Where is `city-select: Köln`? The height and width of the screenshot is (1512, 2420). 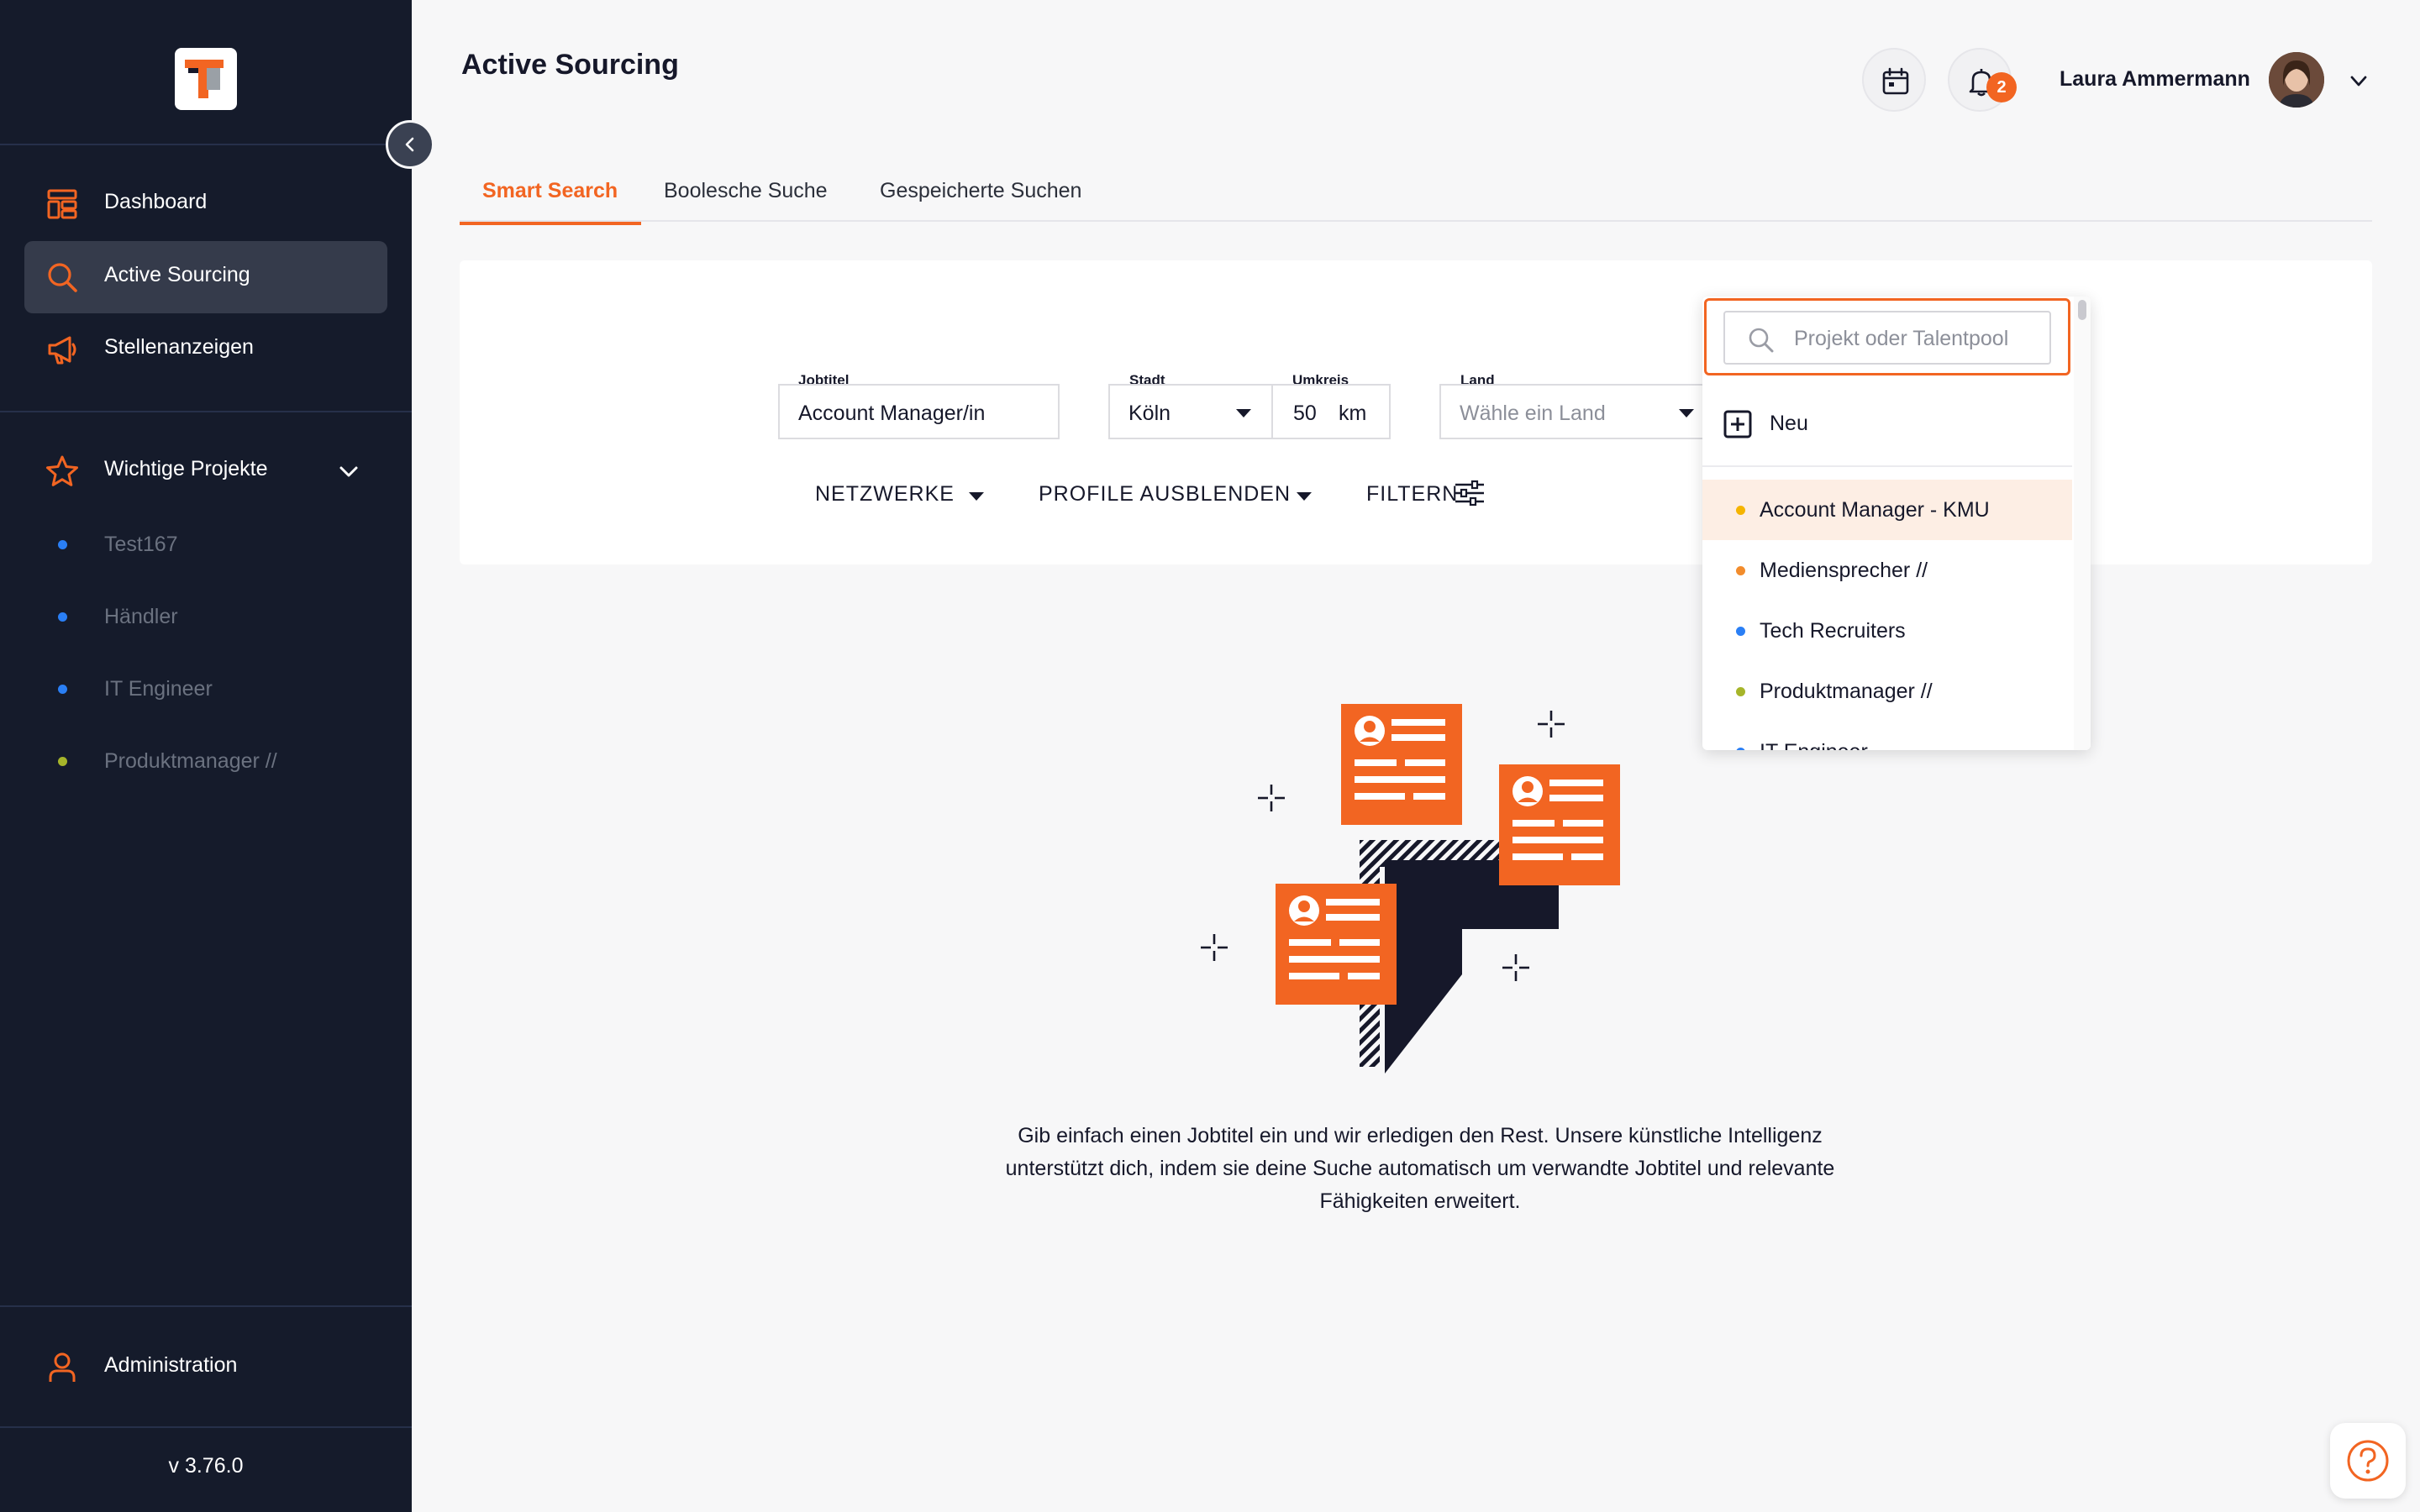
city-select: Köln is located at coordinates (1191, 411).